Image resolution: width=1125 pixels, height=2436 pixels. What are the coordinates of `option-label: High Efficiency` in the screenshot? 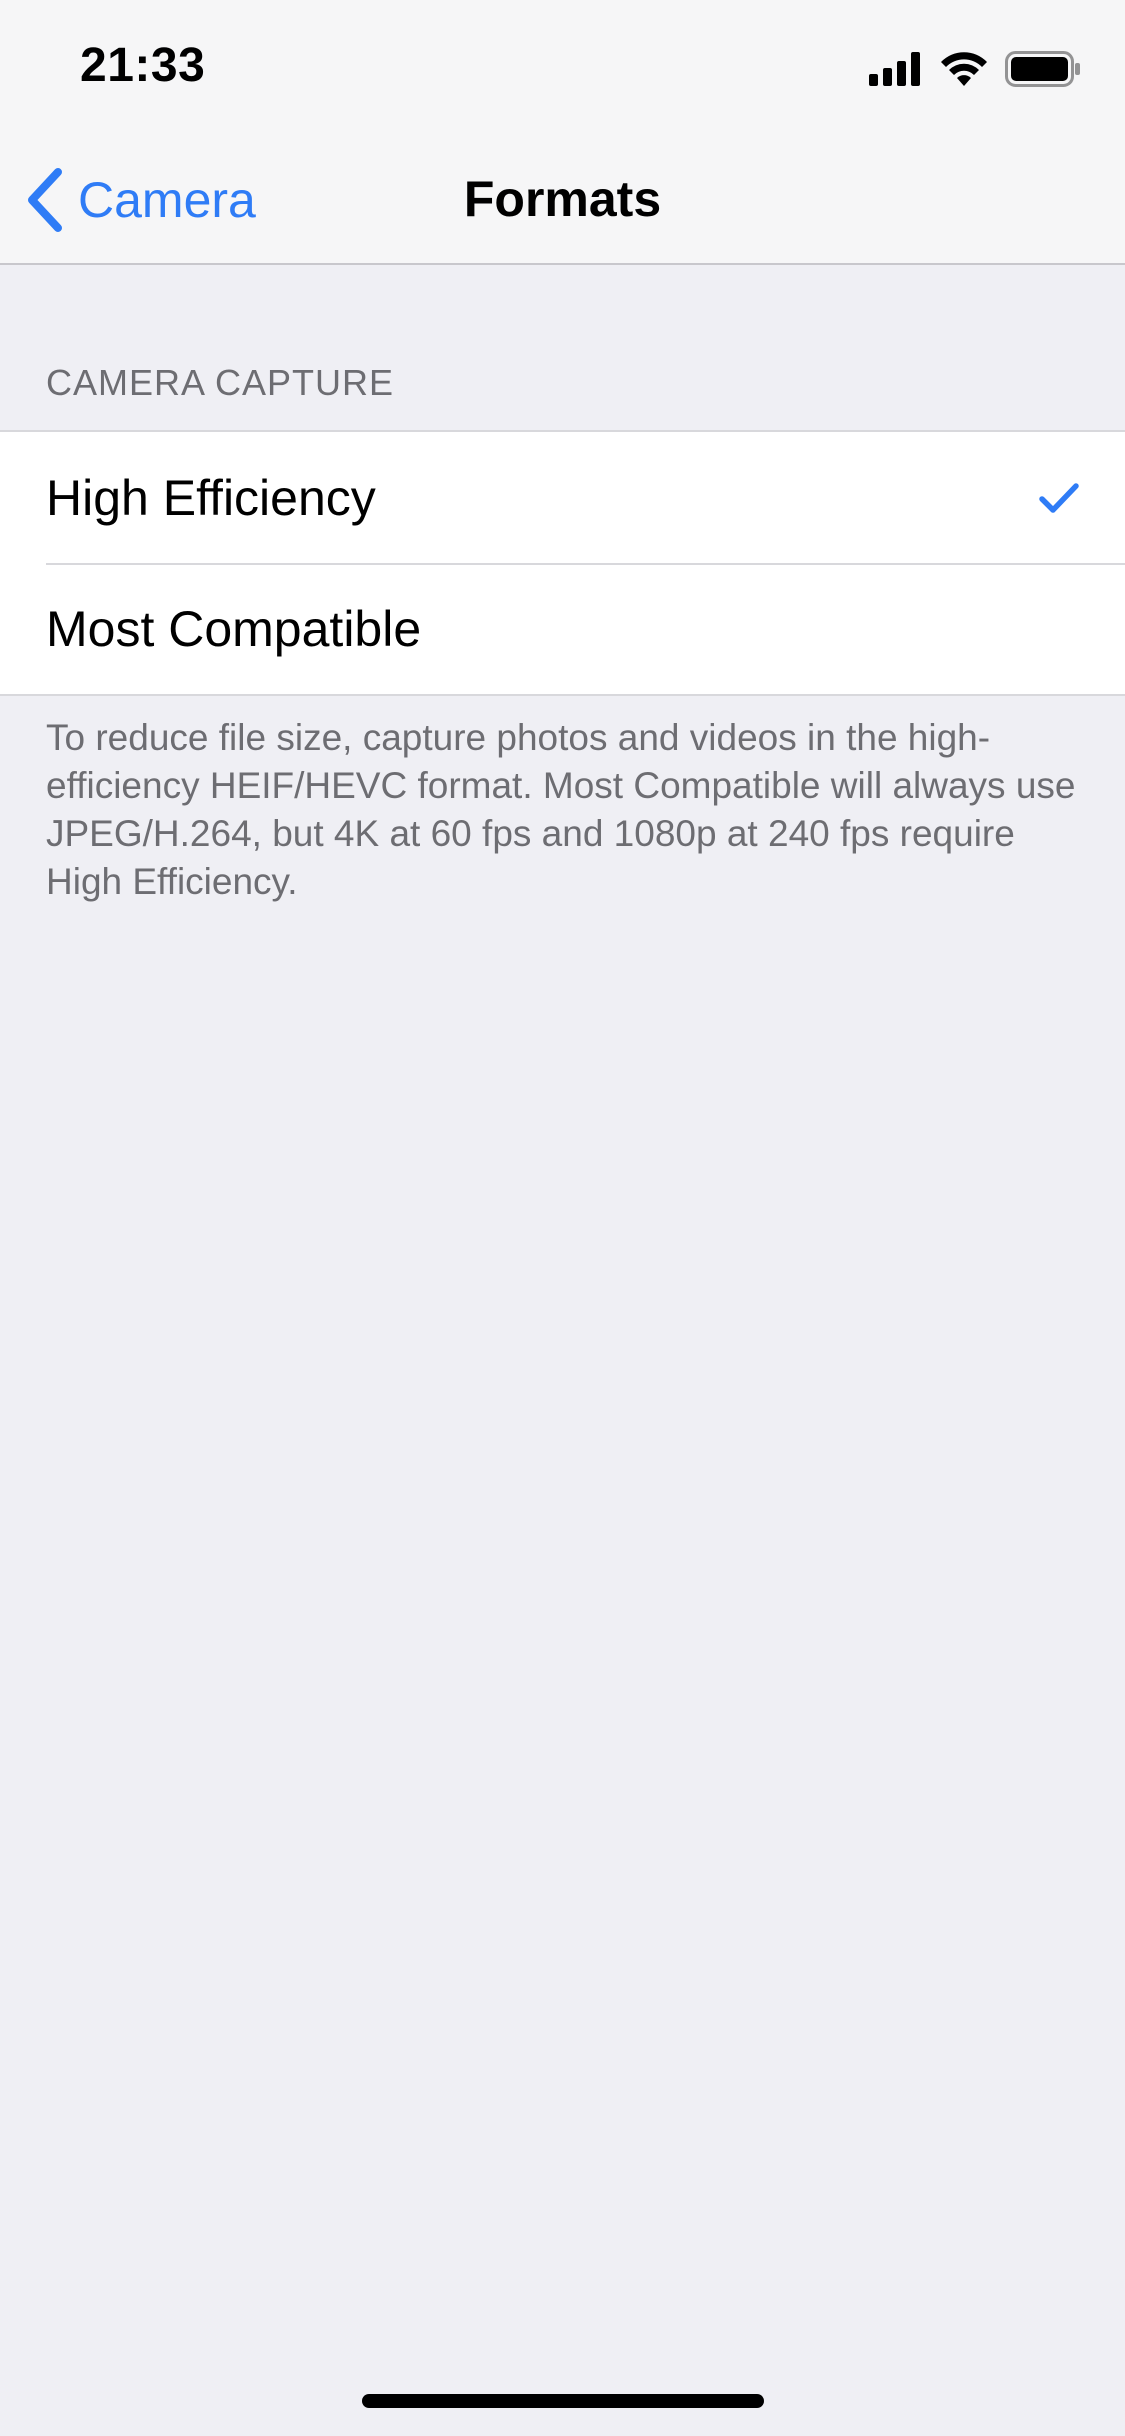 It's located at (211, 497).